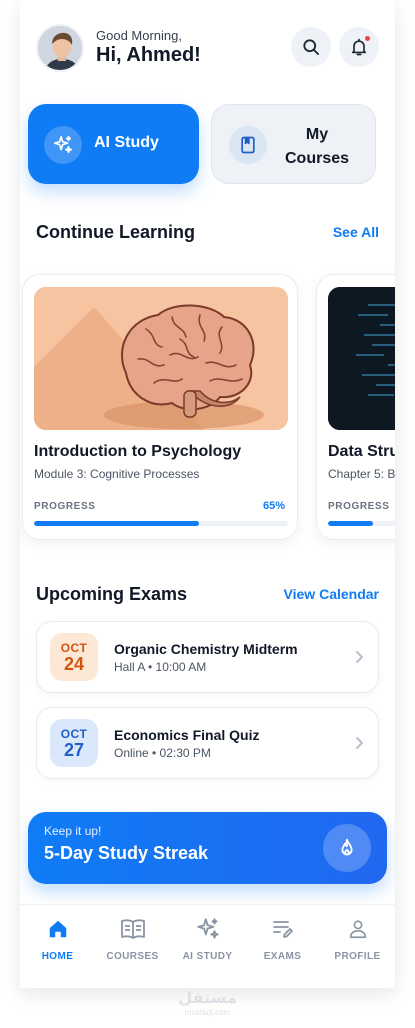 Image resolution: width=415 pixels, height=1028 pixels. Describe the element at coordinates (361, 451) in the screenshot. I see `course-title: Data Structures` at that location.